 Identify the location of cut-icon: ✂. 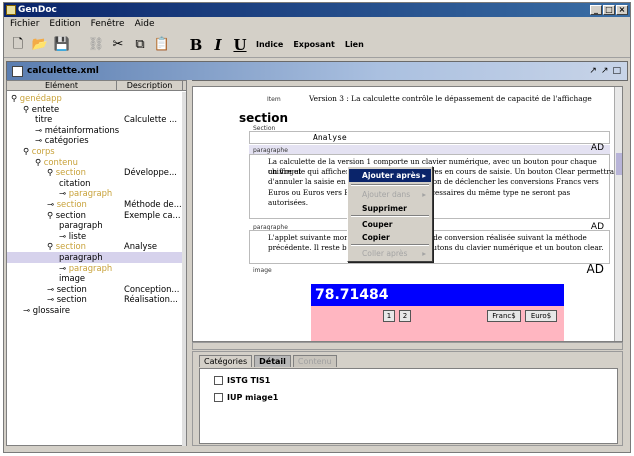
(118, 45).